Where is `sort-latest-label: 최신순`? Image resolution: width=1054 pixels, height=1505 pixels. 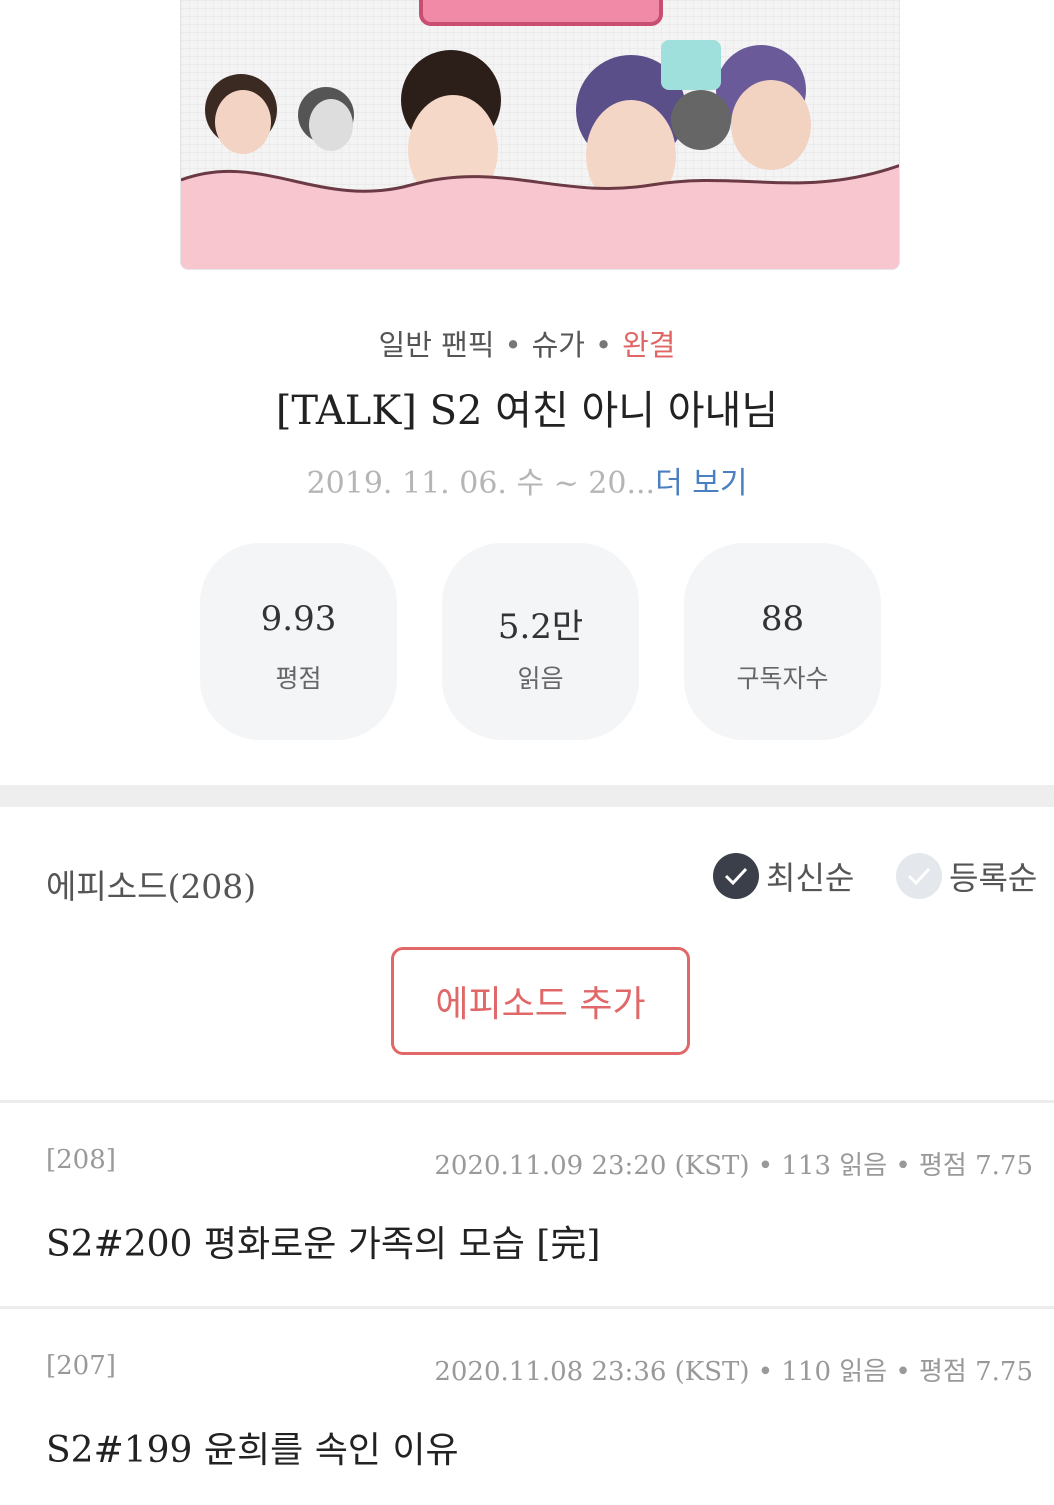 sort-latest-label: 최신순 is located at coordinates (810, 878).